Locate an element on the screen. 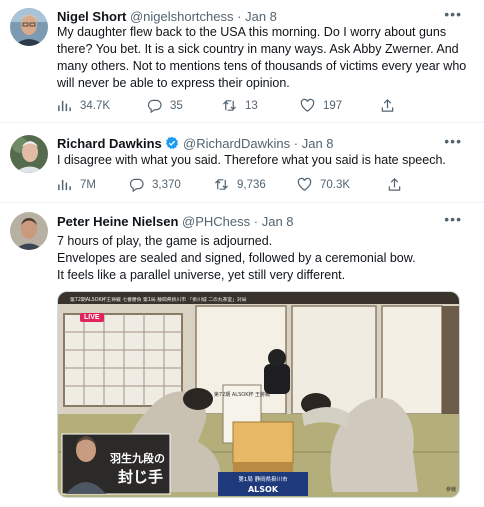 The height and width of the screenshot is (507, 484). author-handle: @nigelshortchess is located at coordinates (182, 16).